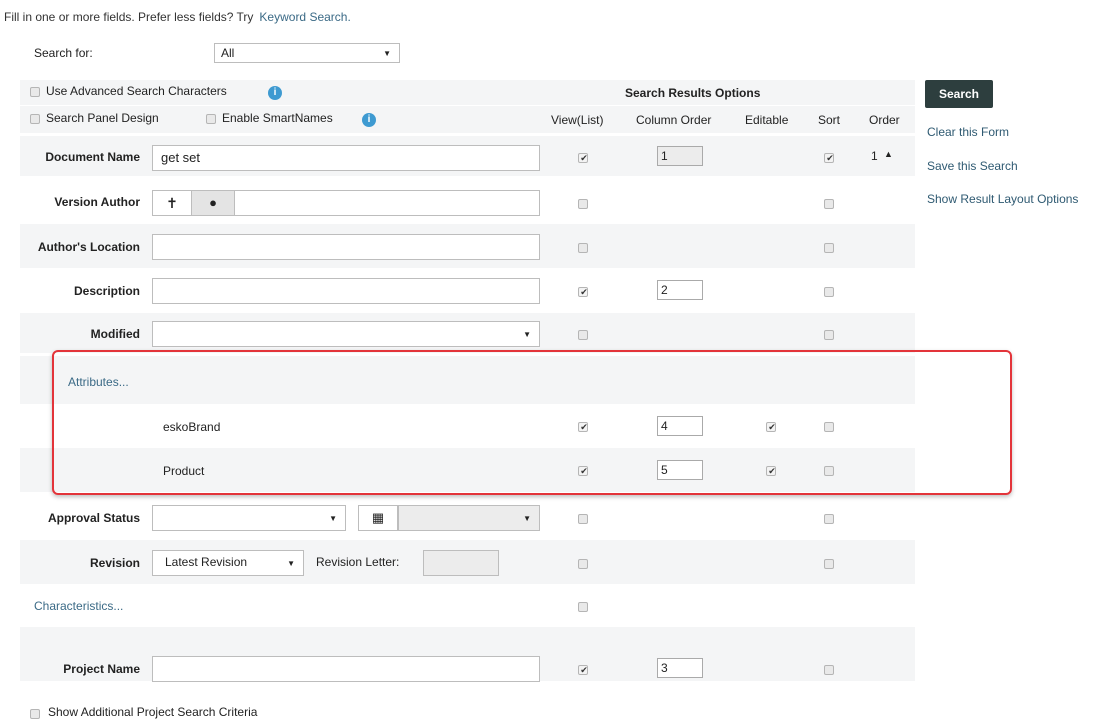 This screenshot has height=720, width=1107. I want to click on revision-letter-label: Revision Letter:, so click(358, 562).